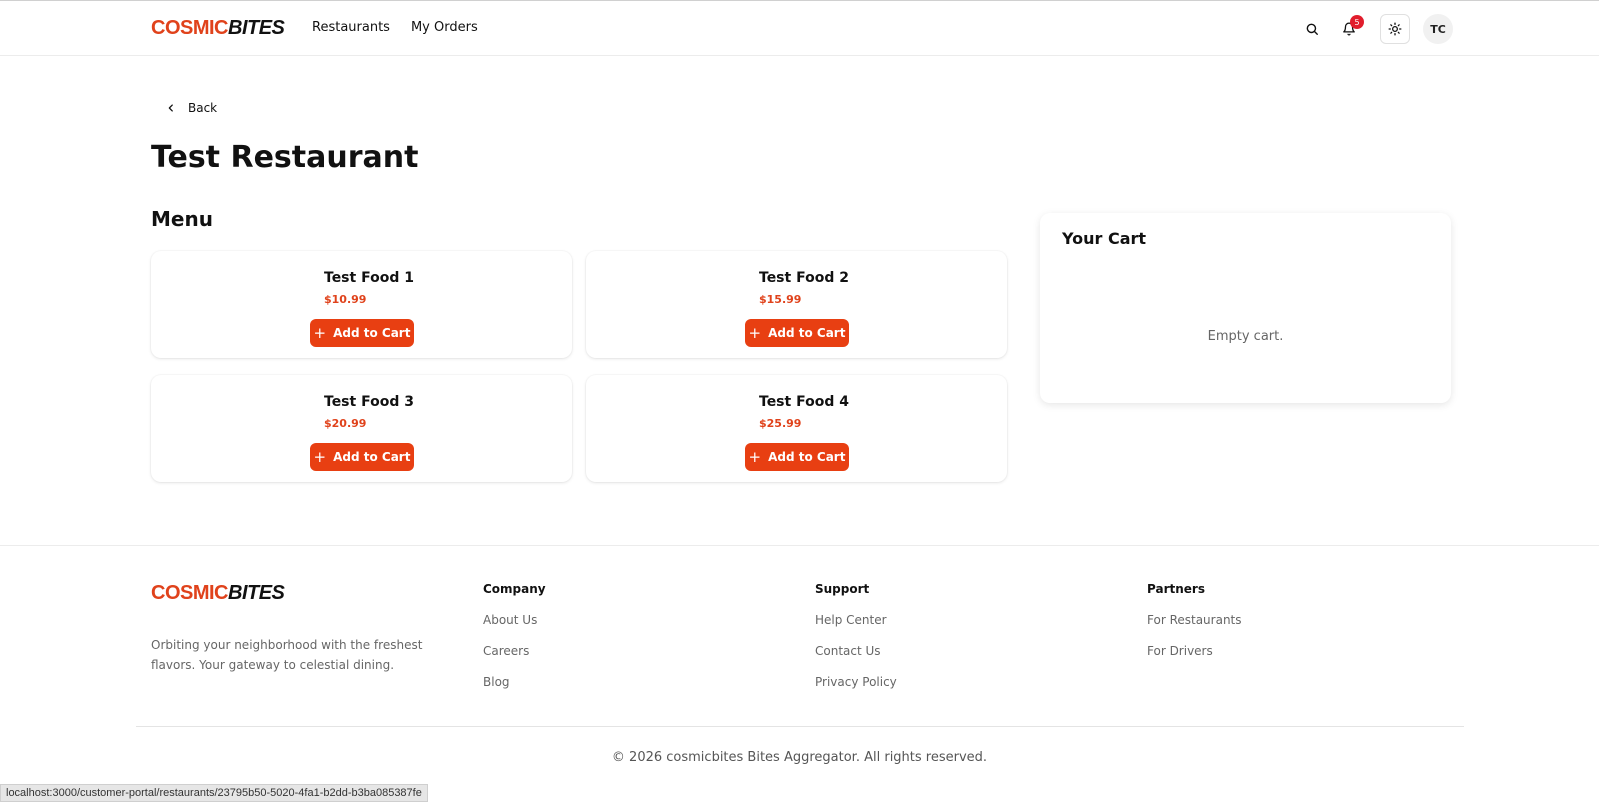  I want to click on footer-column-partners: Partners For Restaurants For Drivers, so click(1194, 628).